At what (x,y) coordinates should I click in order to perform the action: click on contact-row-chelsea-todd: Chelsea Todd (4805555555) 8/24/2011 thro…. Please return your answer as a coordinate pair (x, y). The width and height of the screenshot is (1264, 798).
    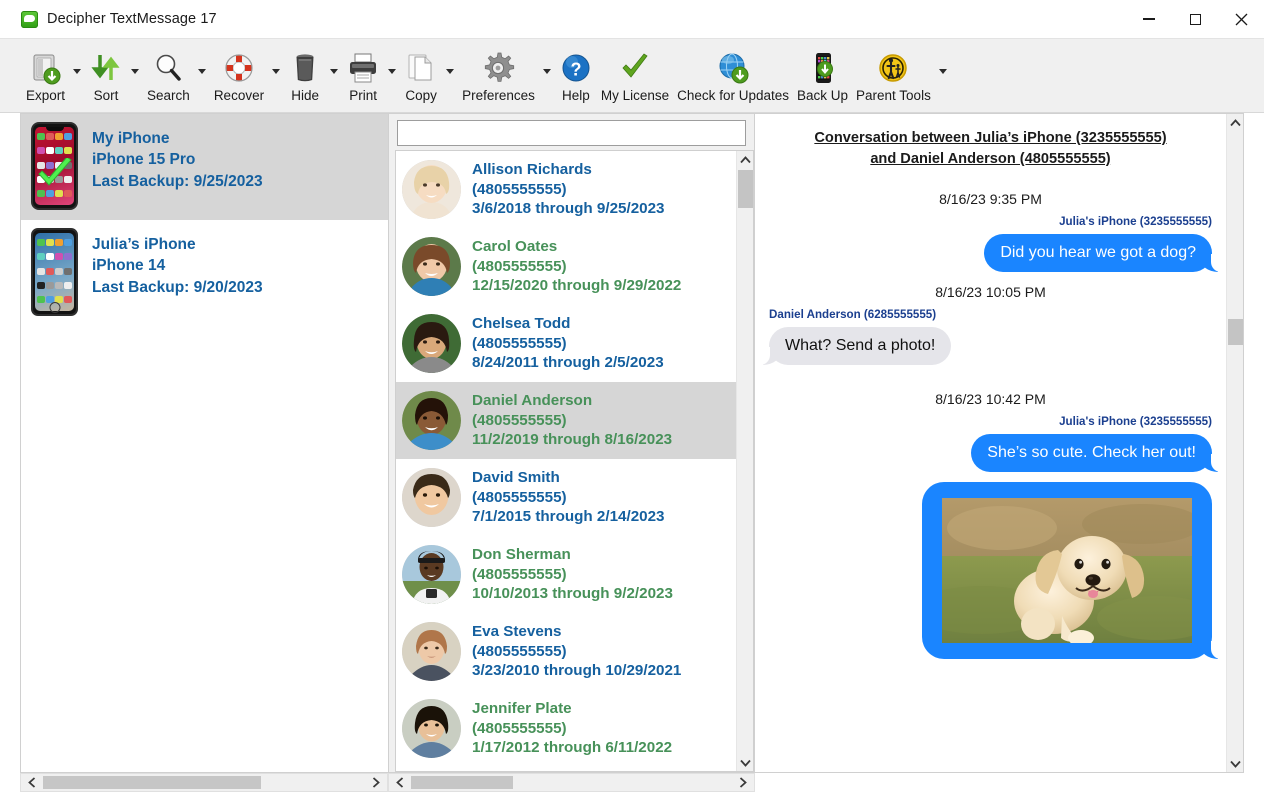
    Looking at the image, I should click on (566, 343).